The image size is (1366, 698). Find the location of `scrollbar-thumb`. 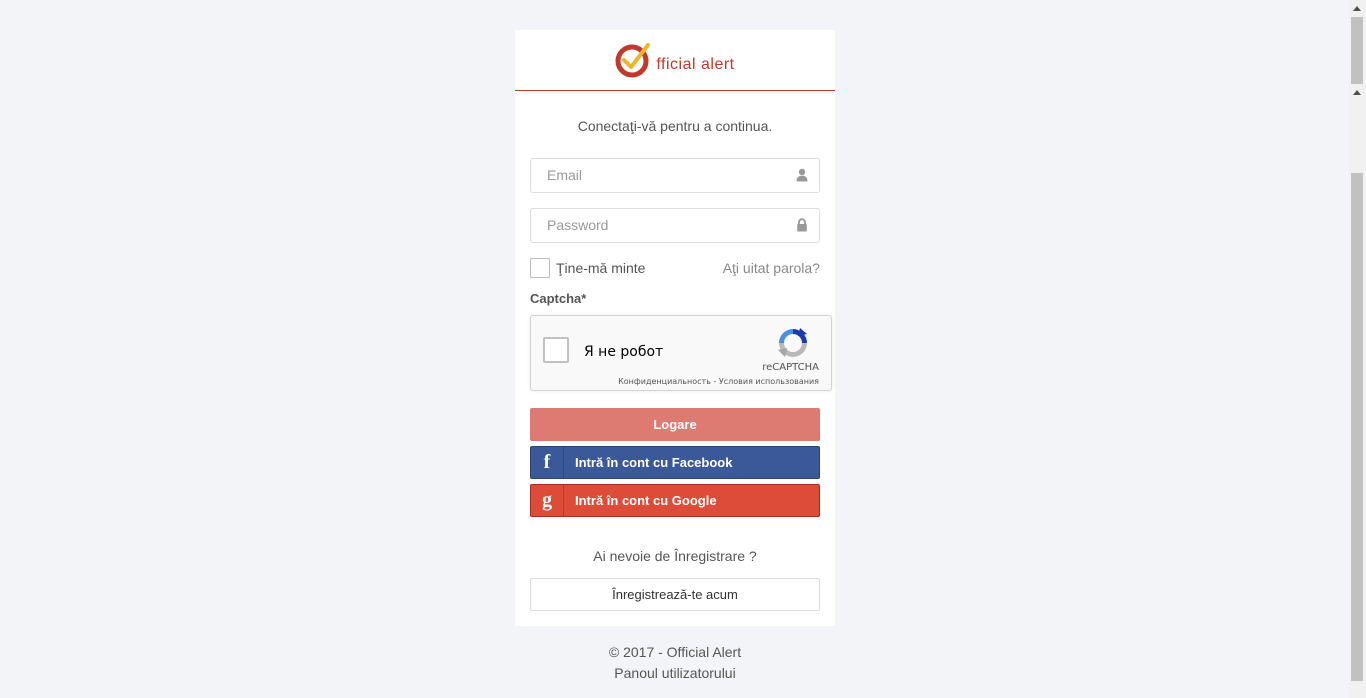

scrollbar-thumb is located at coordinates (1357, 427).